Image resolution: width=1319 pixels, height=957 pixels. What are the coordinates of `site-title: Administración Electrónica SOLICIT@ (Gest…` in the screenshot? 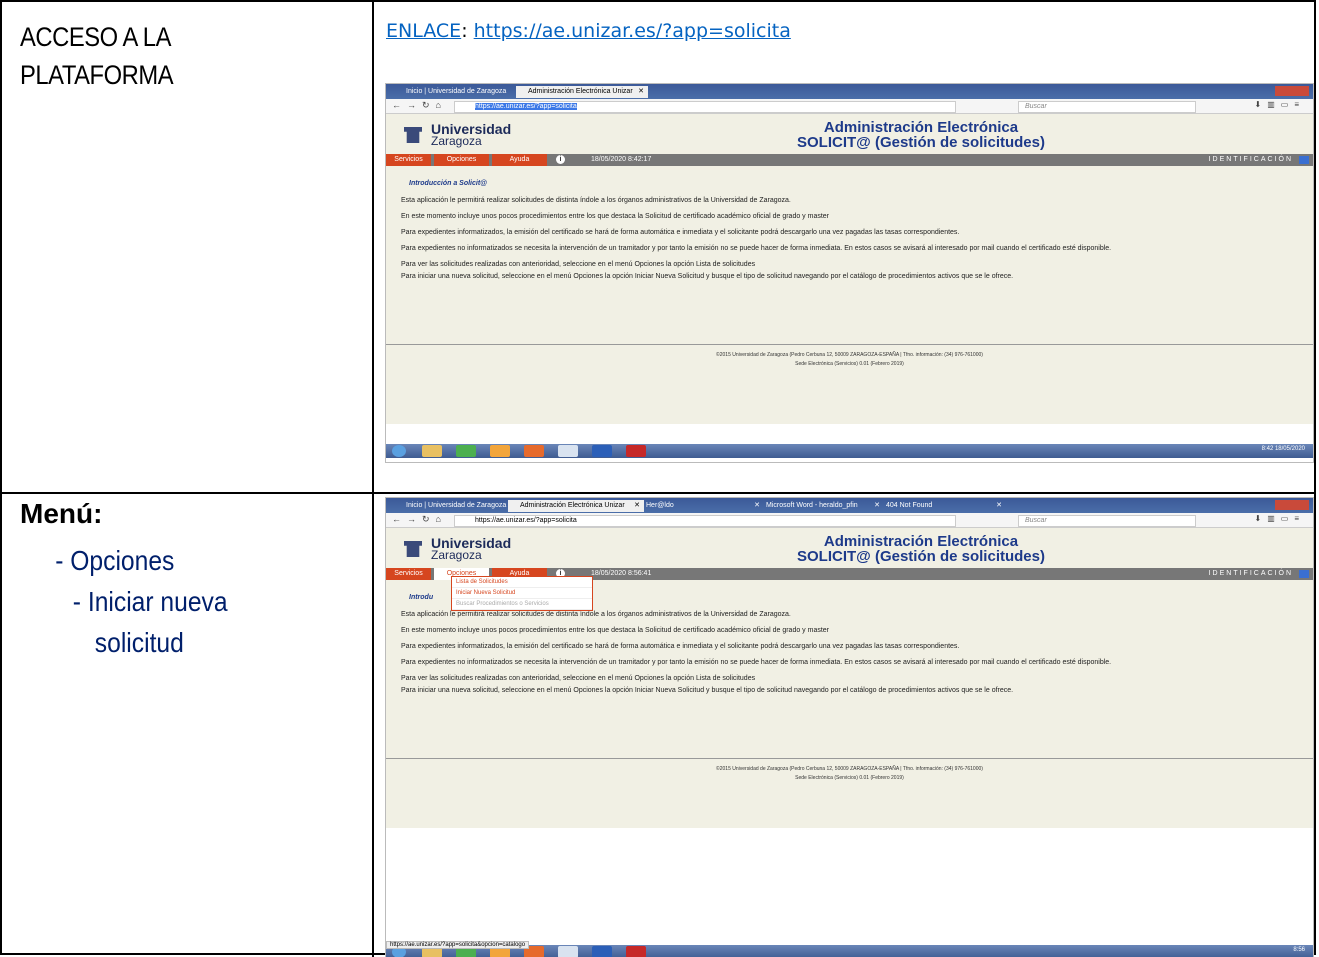 It's located at (921, 135).